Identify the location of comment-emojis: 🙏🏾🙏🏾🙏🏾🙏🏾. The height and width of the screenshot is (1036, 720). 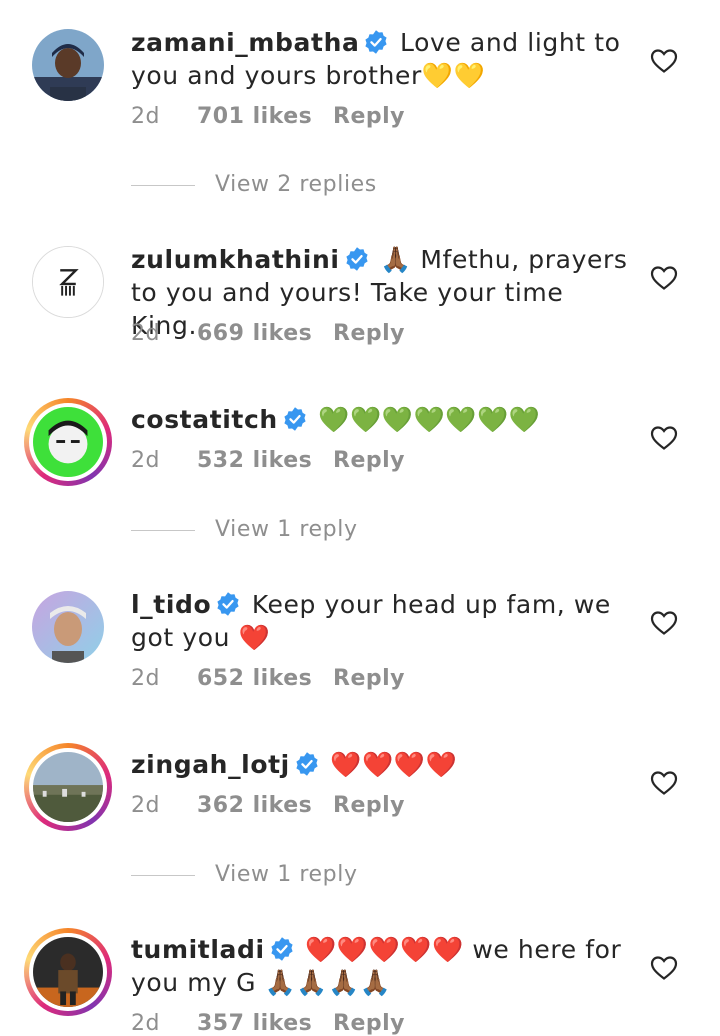
(328, 982).